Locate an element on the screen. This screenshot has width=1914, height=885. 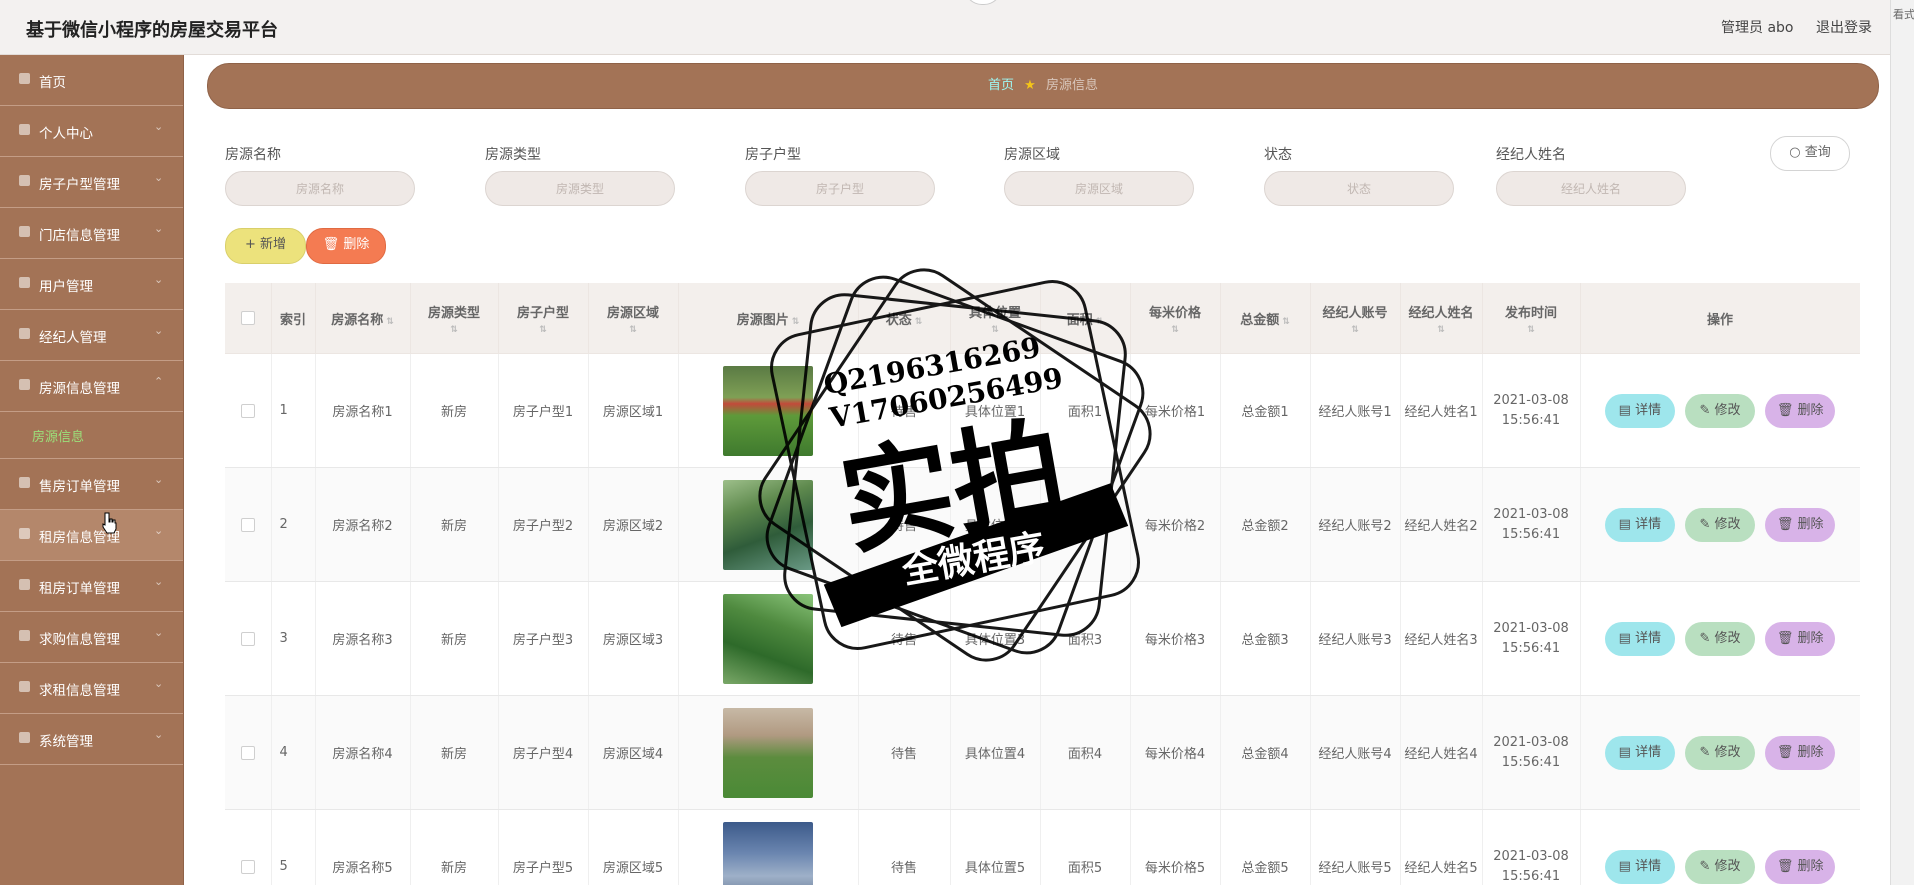
sidebar-item-layout: 房子户型管理 ⌄ is located at coordinates (91, 182).